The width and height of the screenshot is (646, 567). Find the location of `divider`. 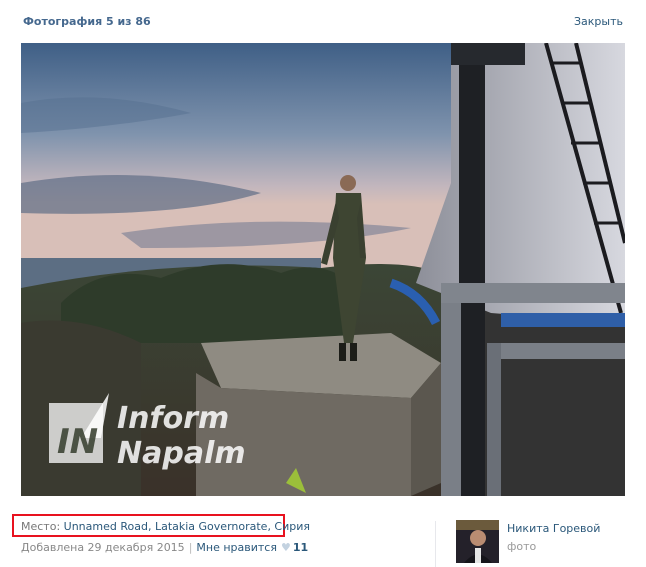

divider is located at coordinates (435, 544).